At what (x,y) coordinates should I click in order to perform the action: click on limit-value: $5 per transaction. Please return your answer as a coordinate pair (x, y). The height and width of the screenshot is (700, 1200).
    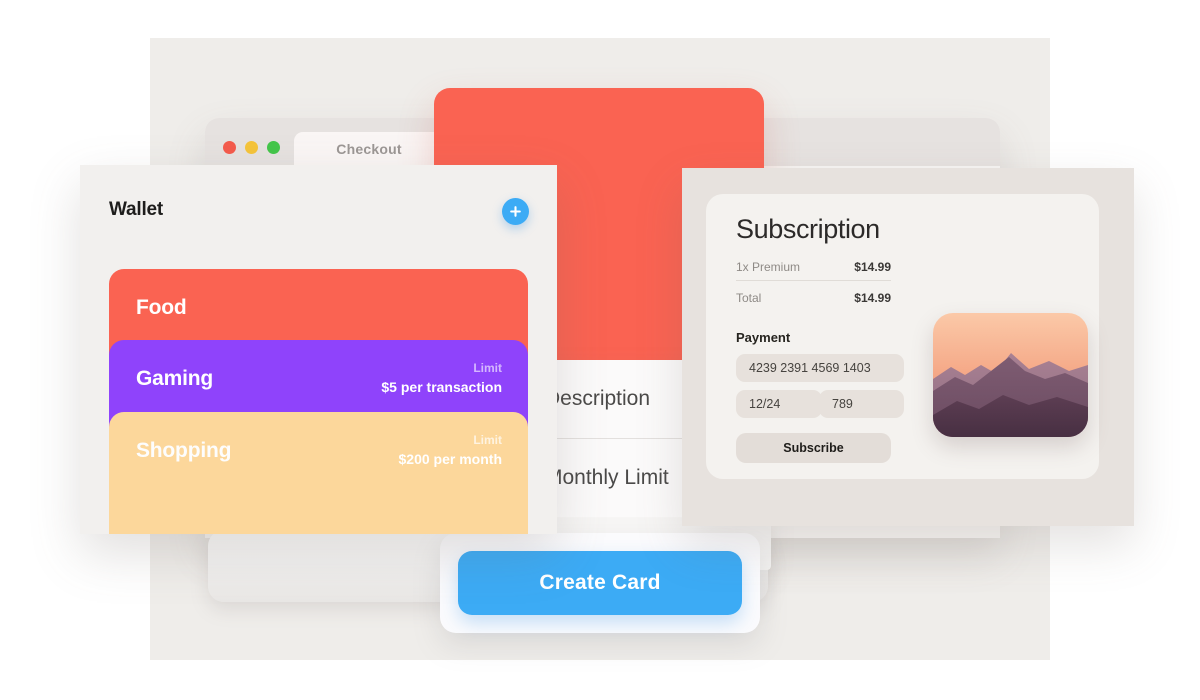
    Looking at the image, I should click on (441, 387).